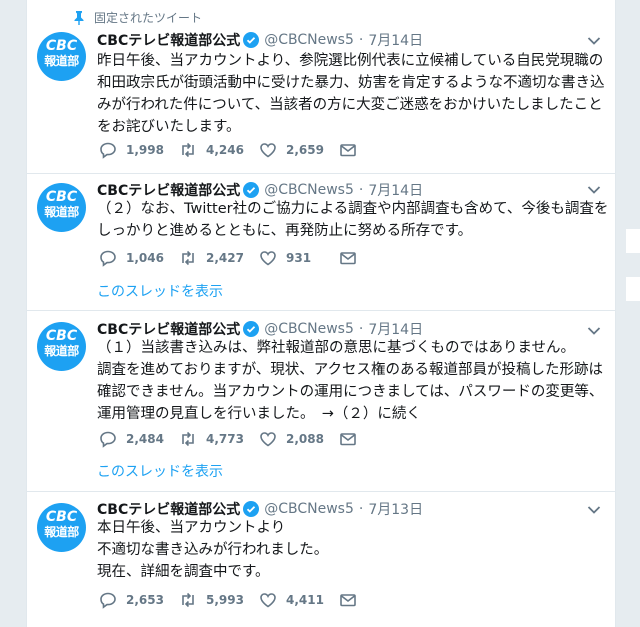  Describe the element at coordinates (145, 439) in the screenshot. I see `reply-count: 2,484` at that location.